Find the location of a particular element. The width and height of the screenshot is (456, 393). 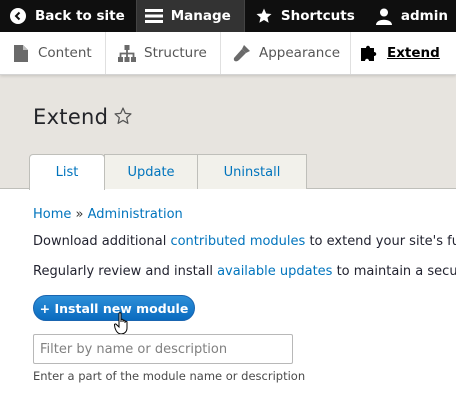

desc1-text-after: to extend your site's fun is located at coordinates (380, 241).